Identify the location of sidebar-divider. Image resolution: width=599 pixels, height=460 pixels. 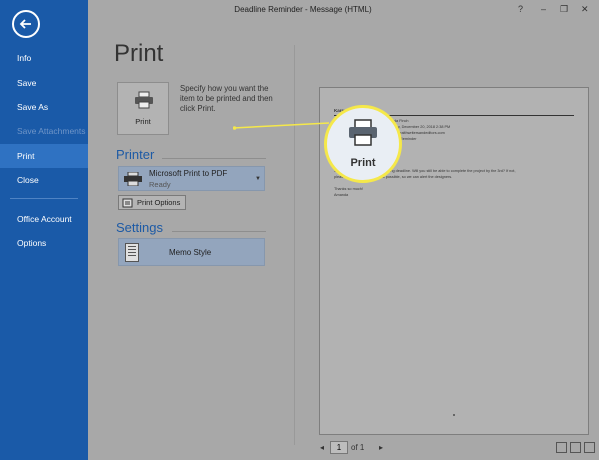
(44, 198).